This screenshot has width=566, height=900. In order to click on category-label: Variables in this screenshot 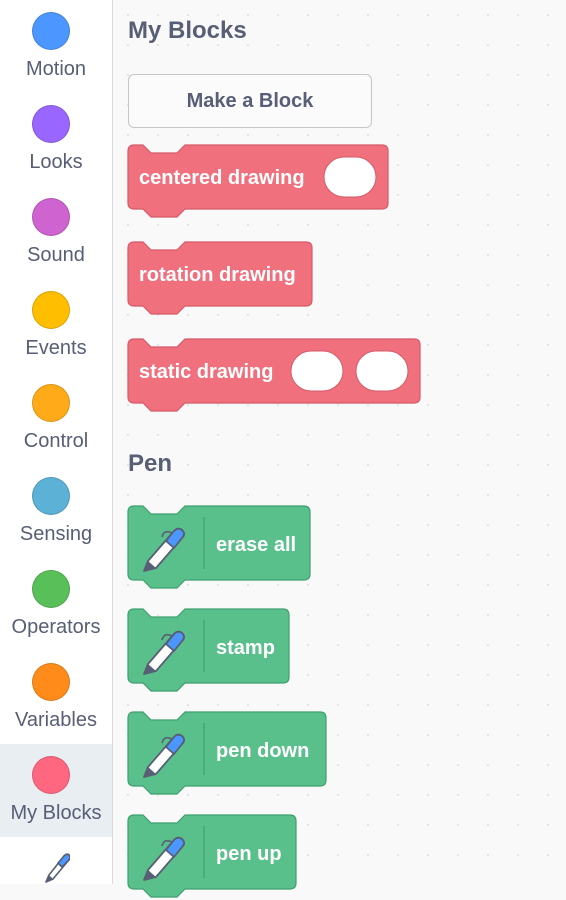, I will do `click(56, 720)`.